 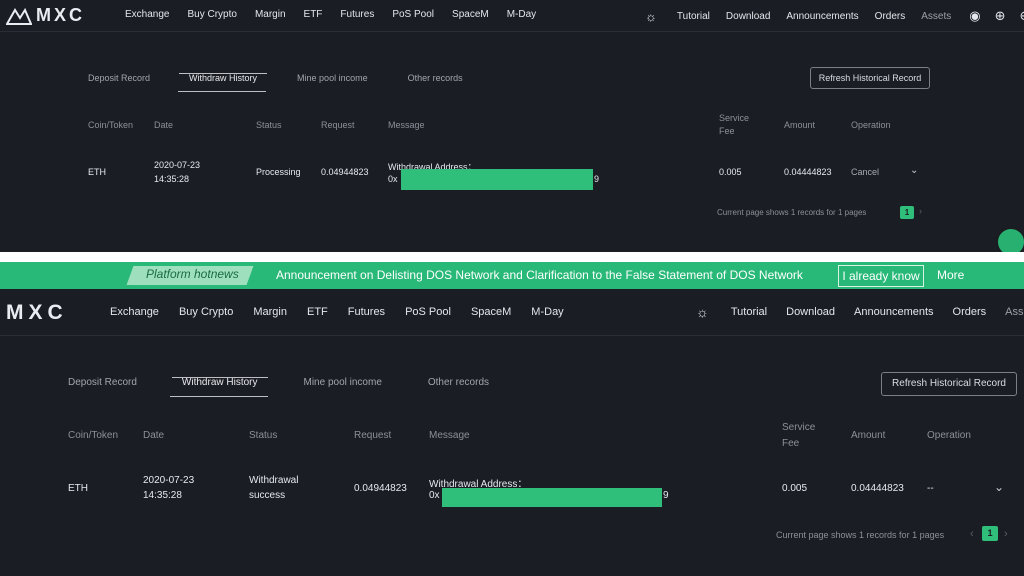 What do you see at coordinates (1000, 16) in the screenshot?
I see `globe-icon: ⊕` at bounding box center [1000, 16].